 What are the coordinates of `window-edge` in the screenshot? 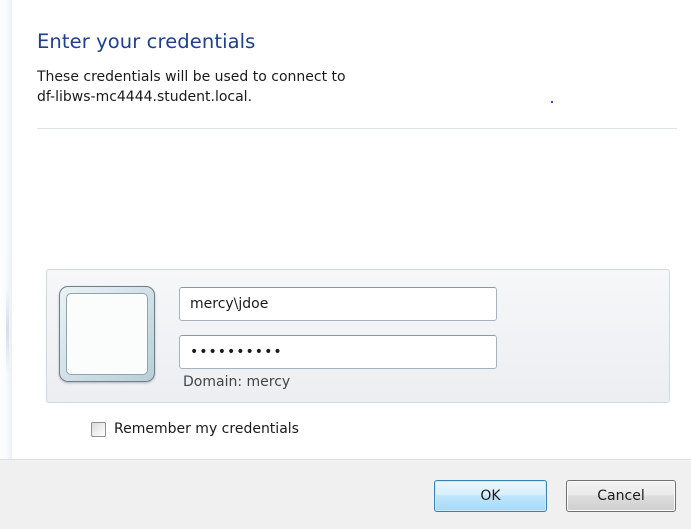 It's located at (6, 264).